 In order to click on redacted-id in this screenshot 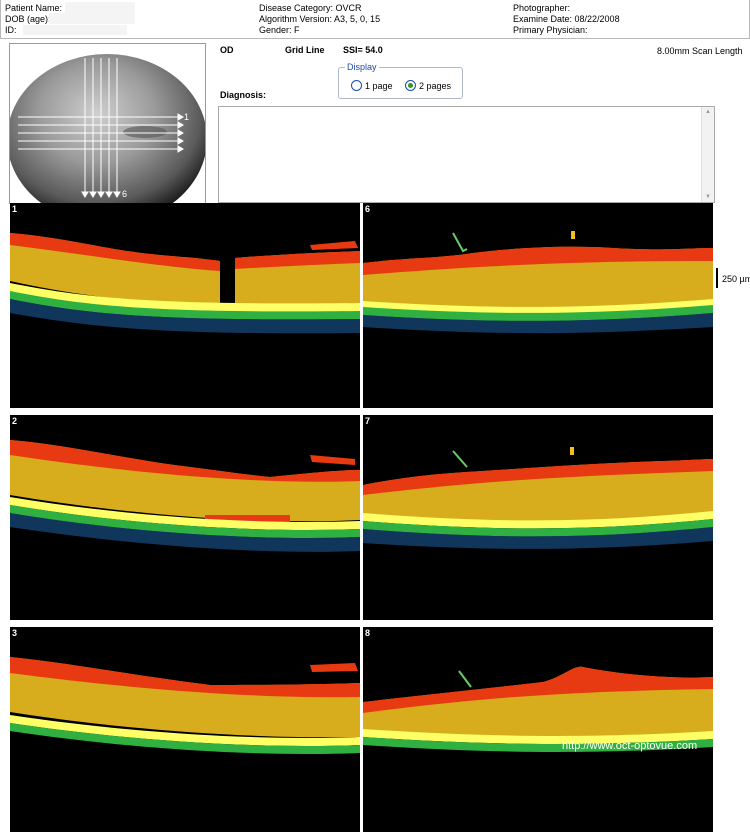, I will do `click(75, 30)`.